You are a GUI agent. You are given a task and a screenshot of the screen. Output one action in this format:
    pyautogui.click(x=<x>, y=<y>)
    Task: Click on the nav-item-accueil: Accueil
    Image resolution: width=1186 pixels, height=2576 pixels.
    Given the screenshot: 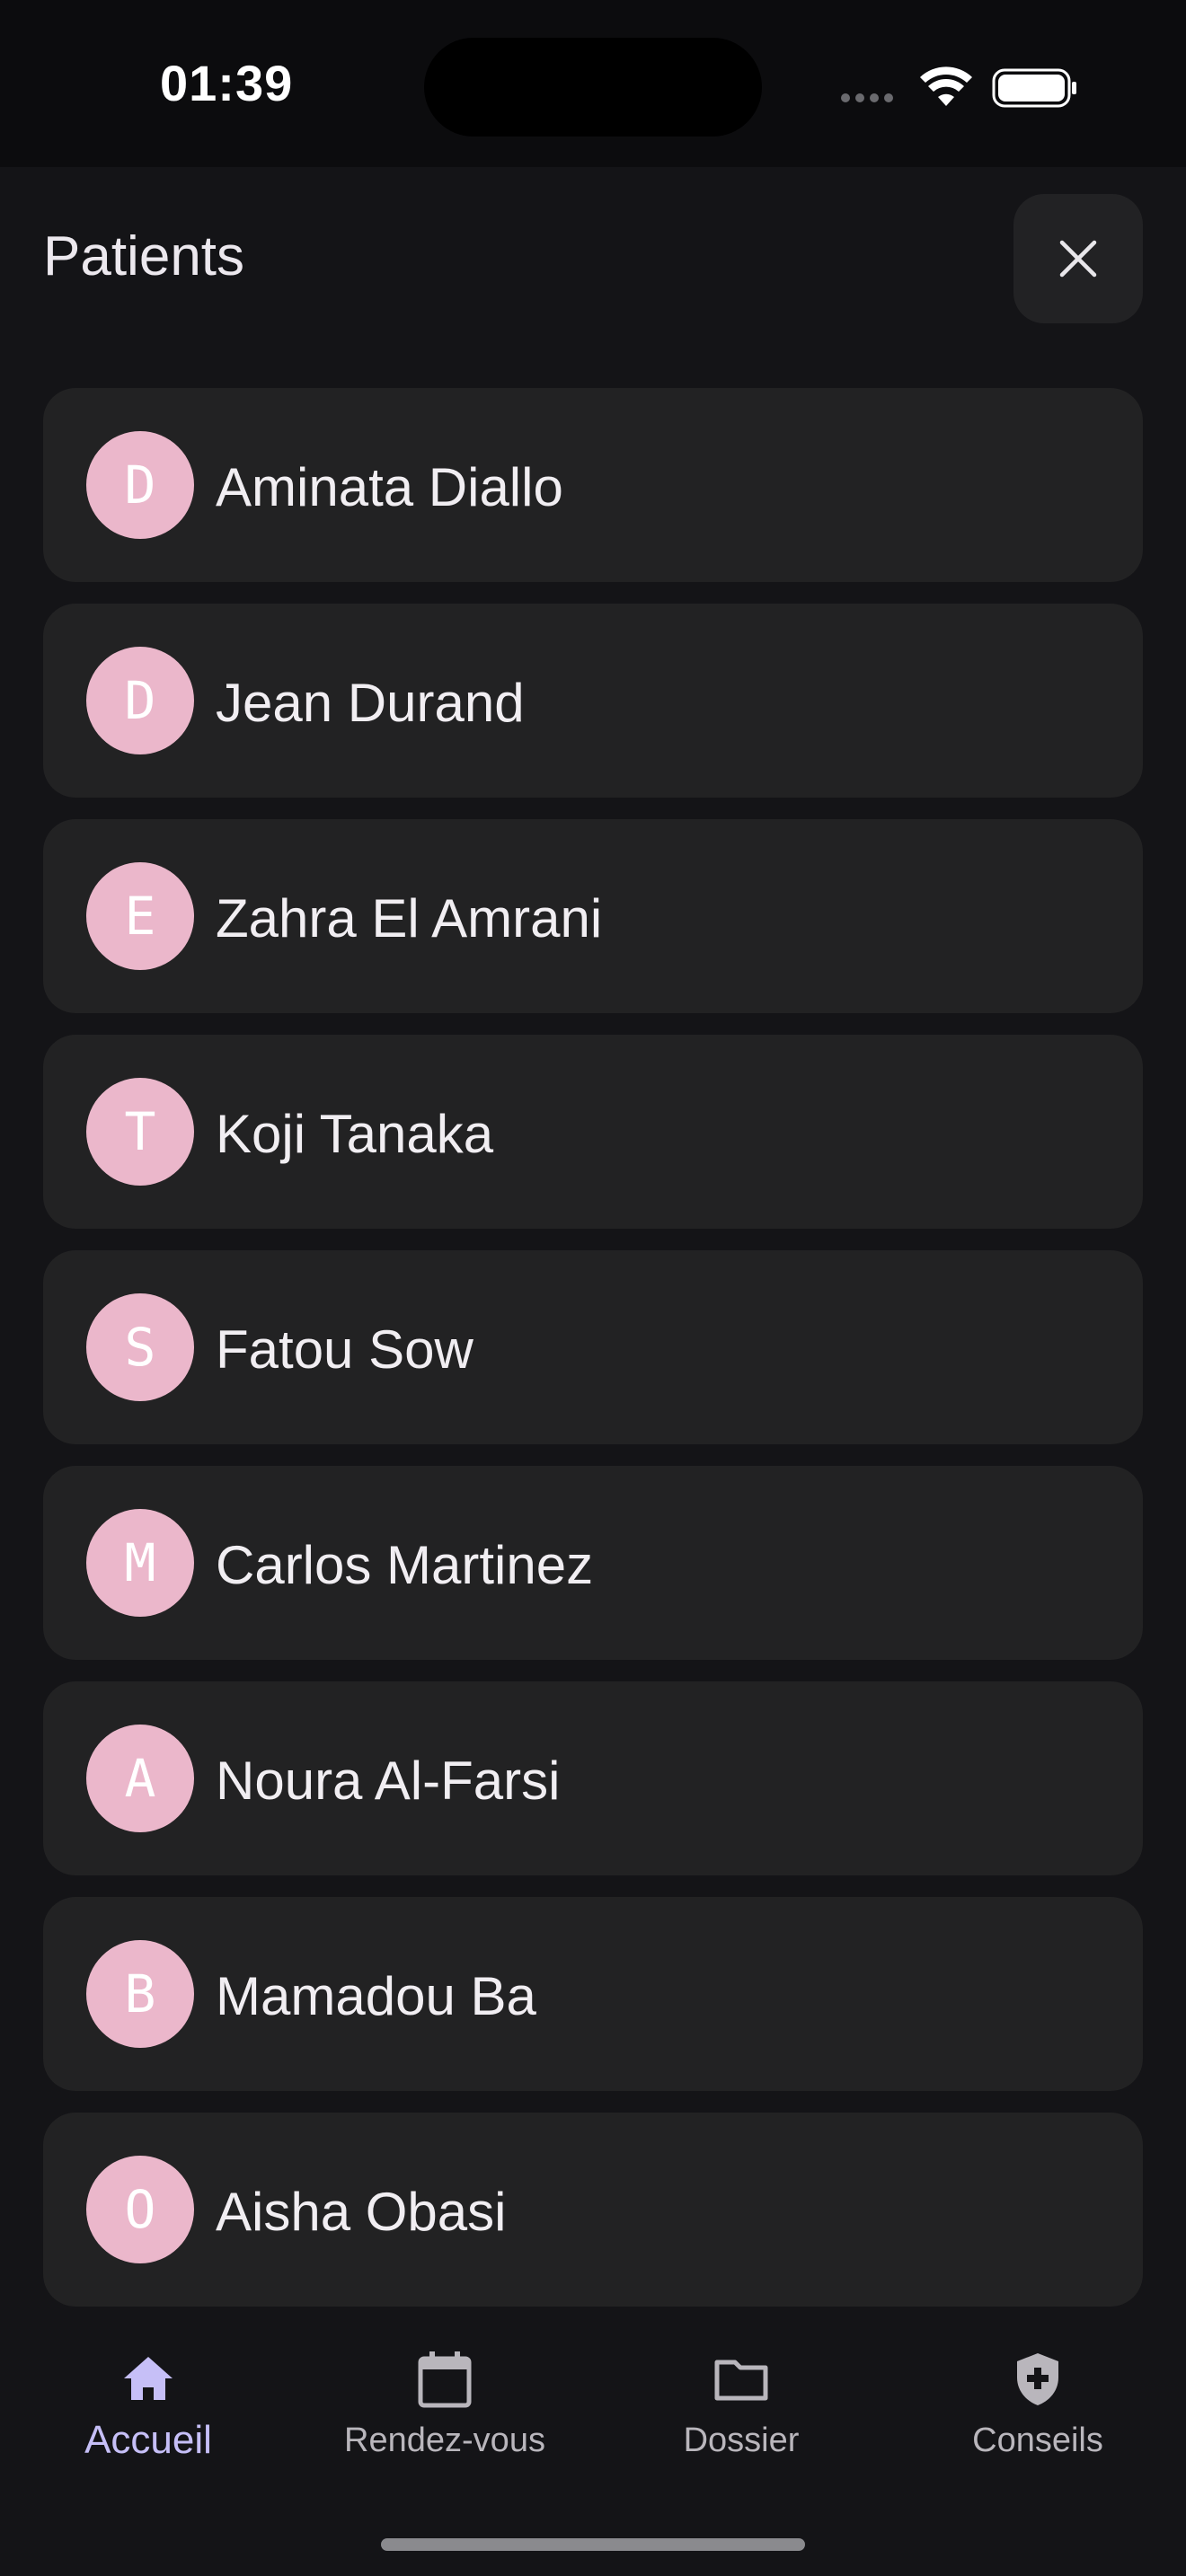 What is the action you would take?
    pyautogui.click(x=148, y=2424)
    